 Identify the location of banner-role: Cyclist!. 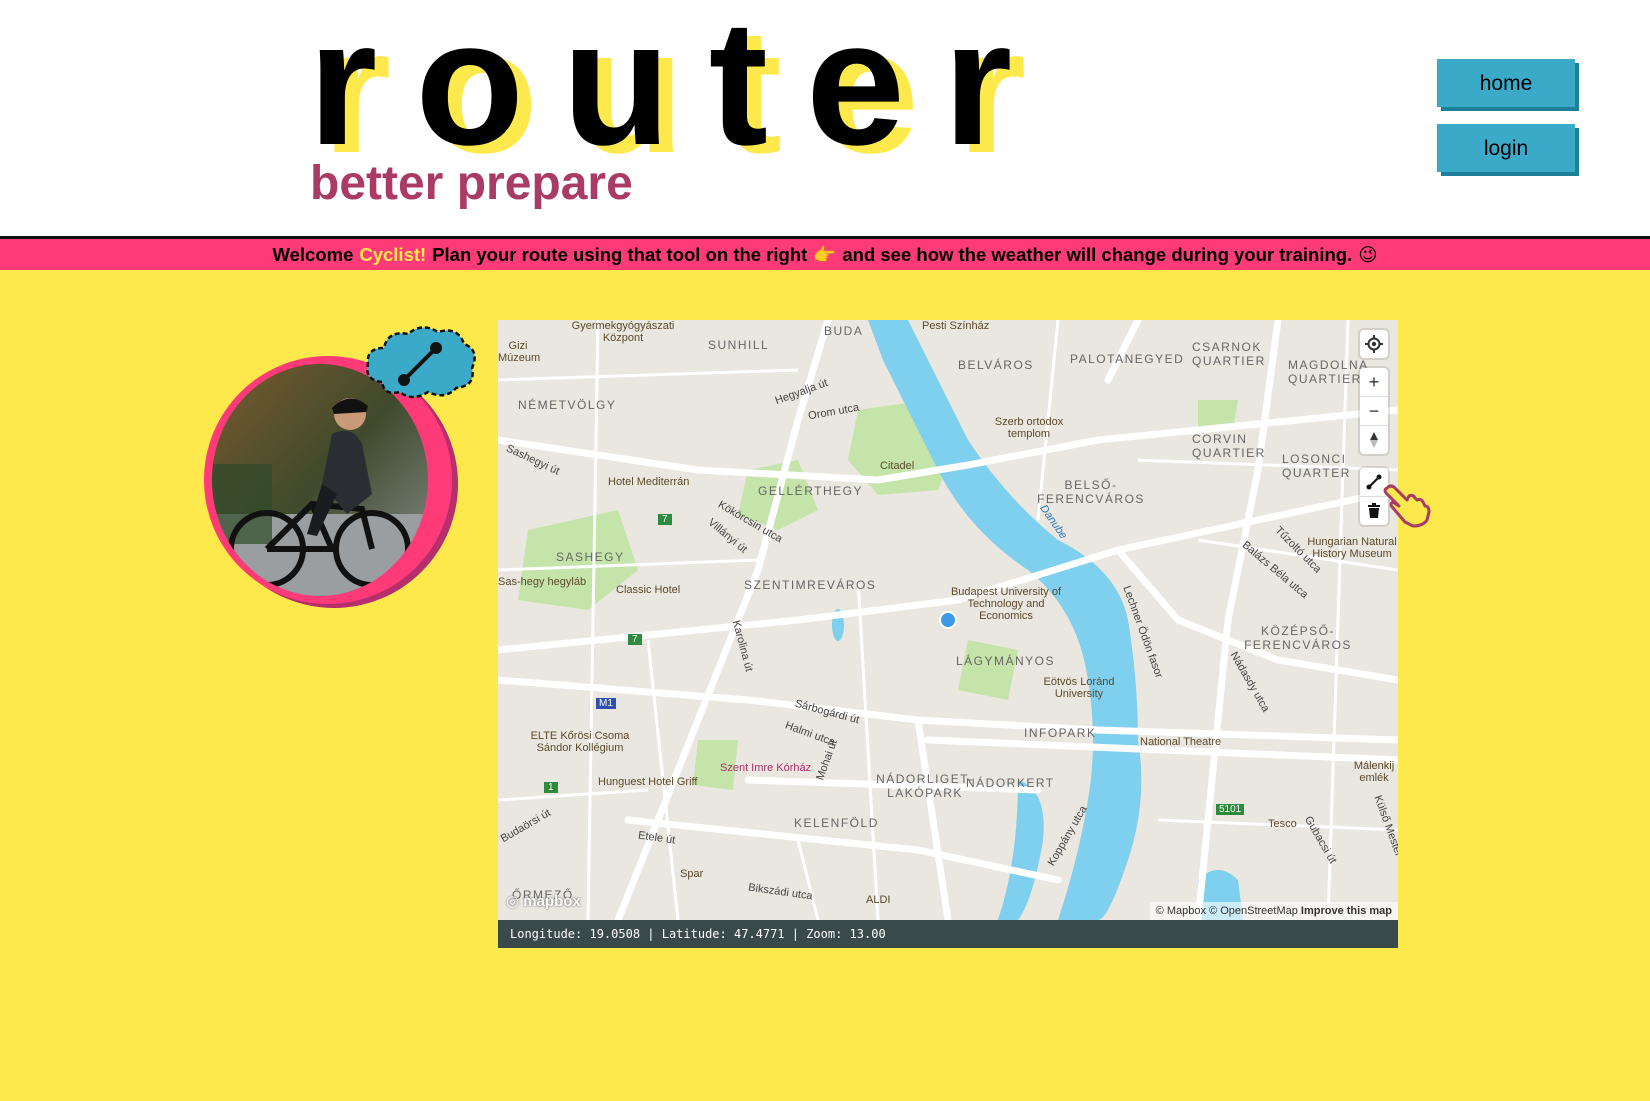
(393, 254).